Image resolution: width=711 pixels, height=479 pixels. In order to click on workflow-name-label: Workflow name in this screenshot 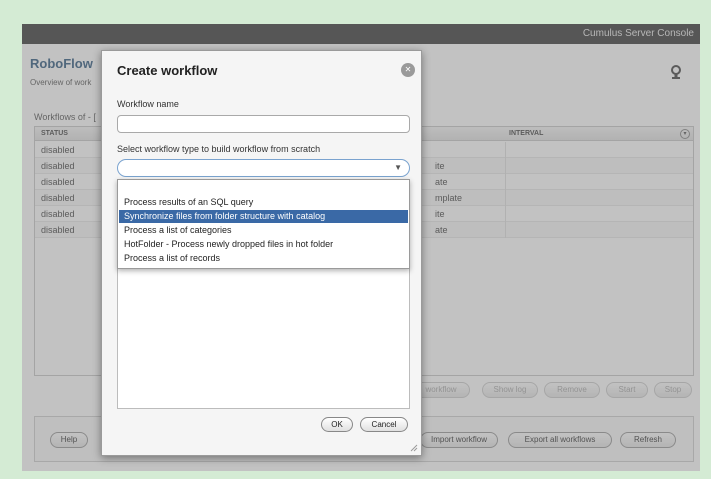, I will do `click(148, 104)`.